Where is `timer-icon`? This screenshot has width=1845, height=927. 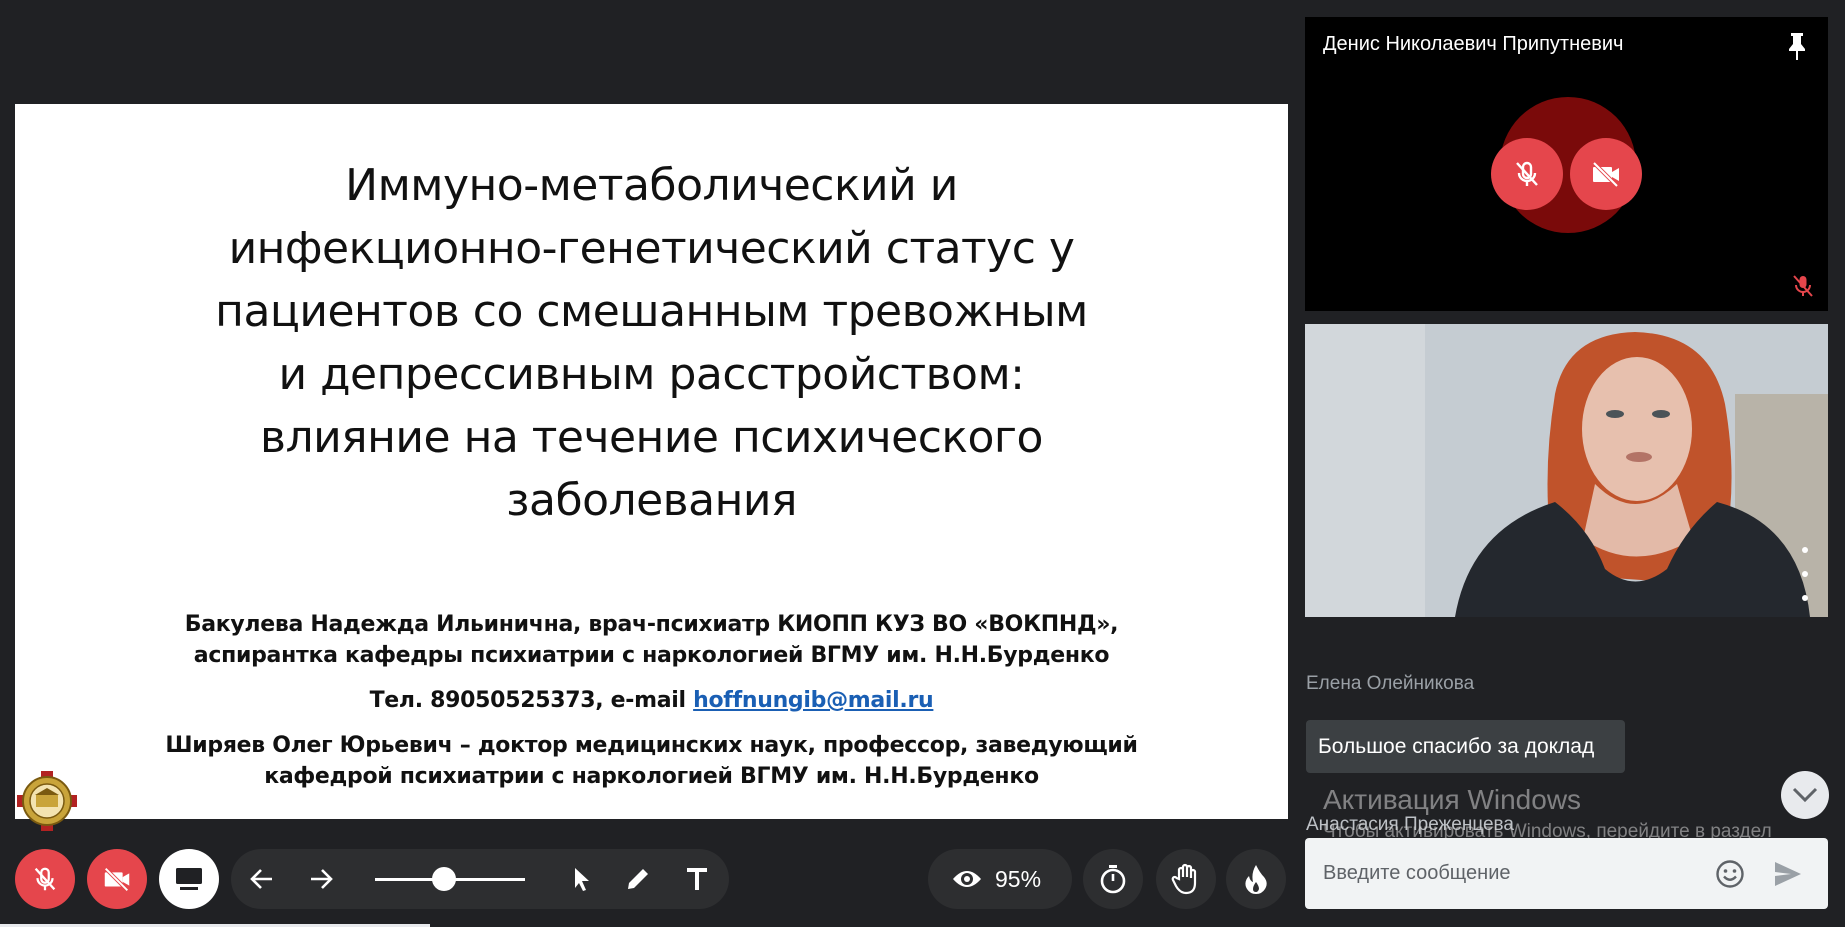 timer-icon is located at coordinates (1113, 879).